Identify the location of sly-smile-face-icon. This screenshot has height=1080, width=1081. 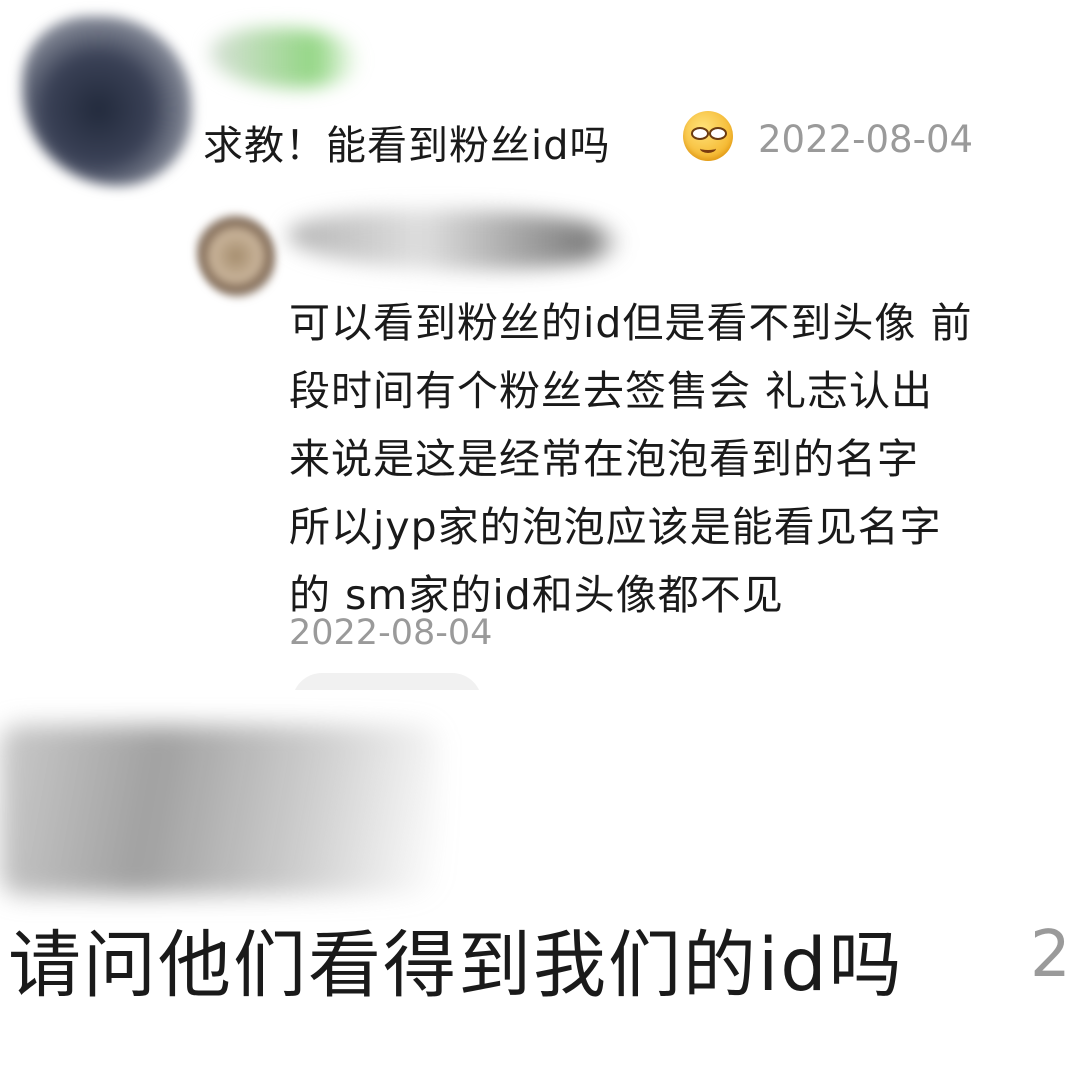
(708, 136).